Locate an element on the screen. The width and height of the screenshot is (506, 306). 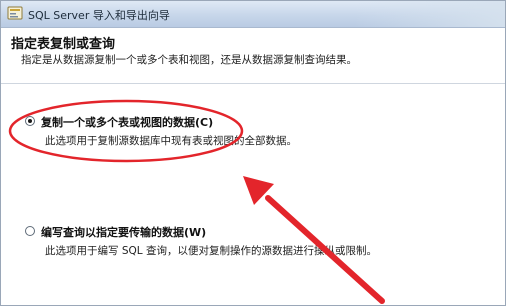
copy-tables-description: 此选项用于复制源数据库中现有表或视图的全部数据。 is located at coordinates (171, 141).